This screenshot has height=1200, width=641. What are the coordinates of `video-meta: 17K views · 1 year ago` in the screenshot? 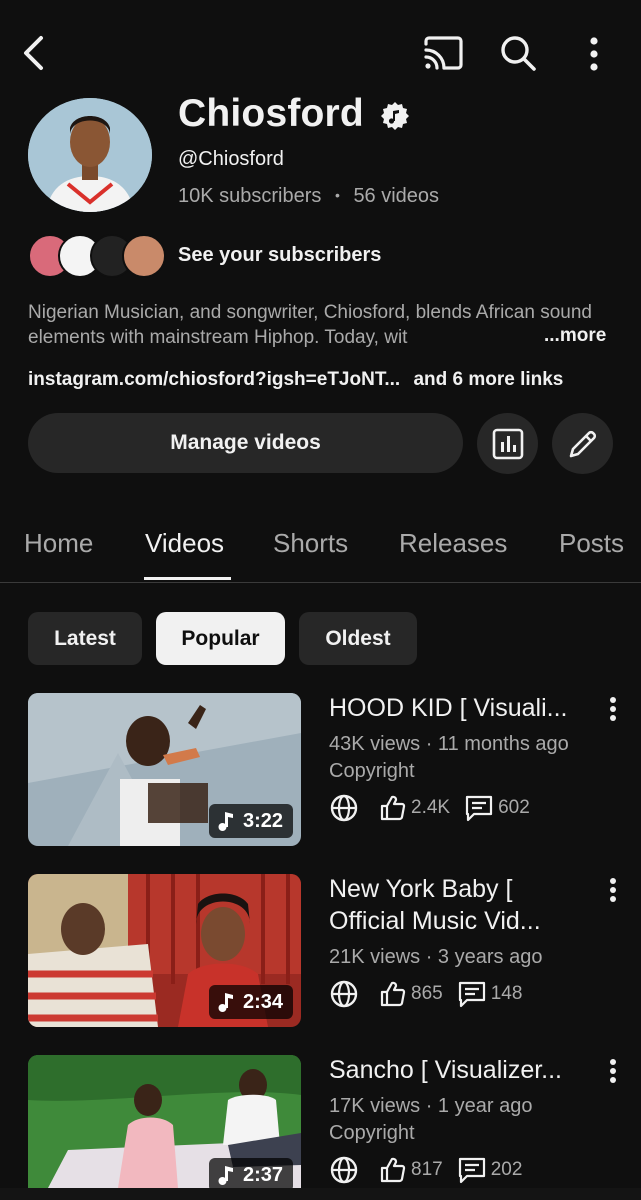 It's located at (431, 1106).